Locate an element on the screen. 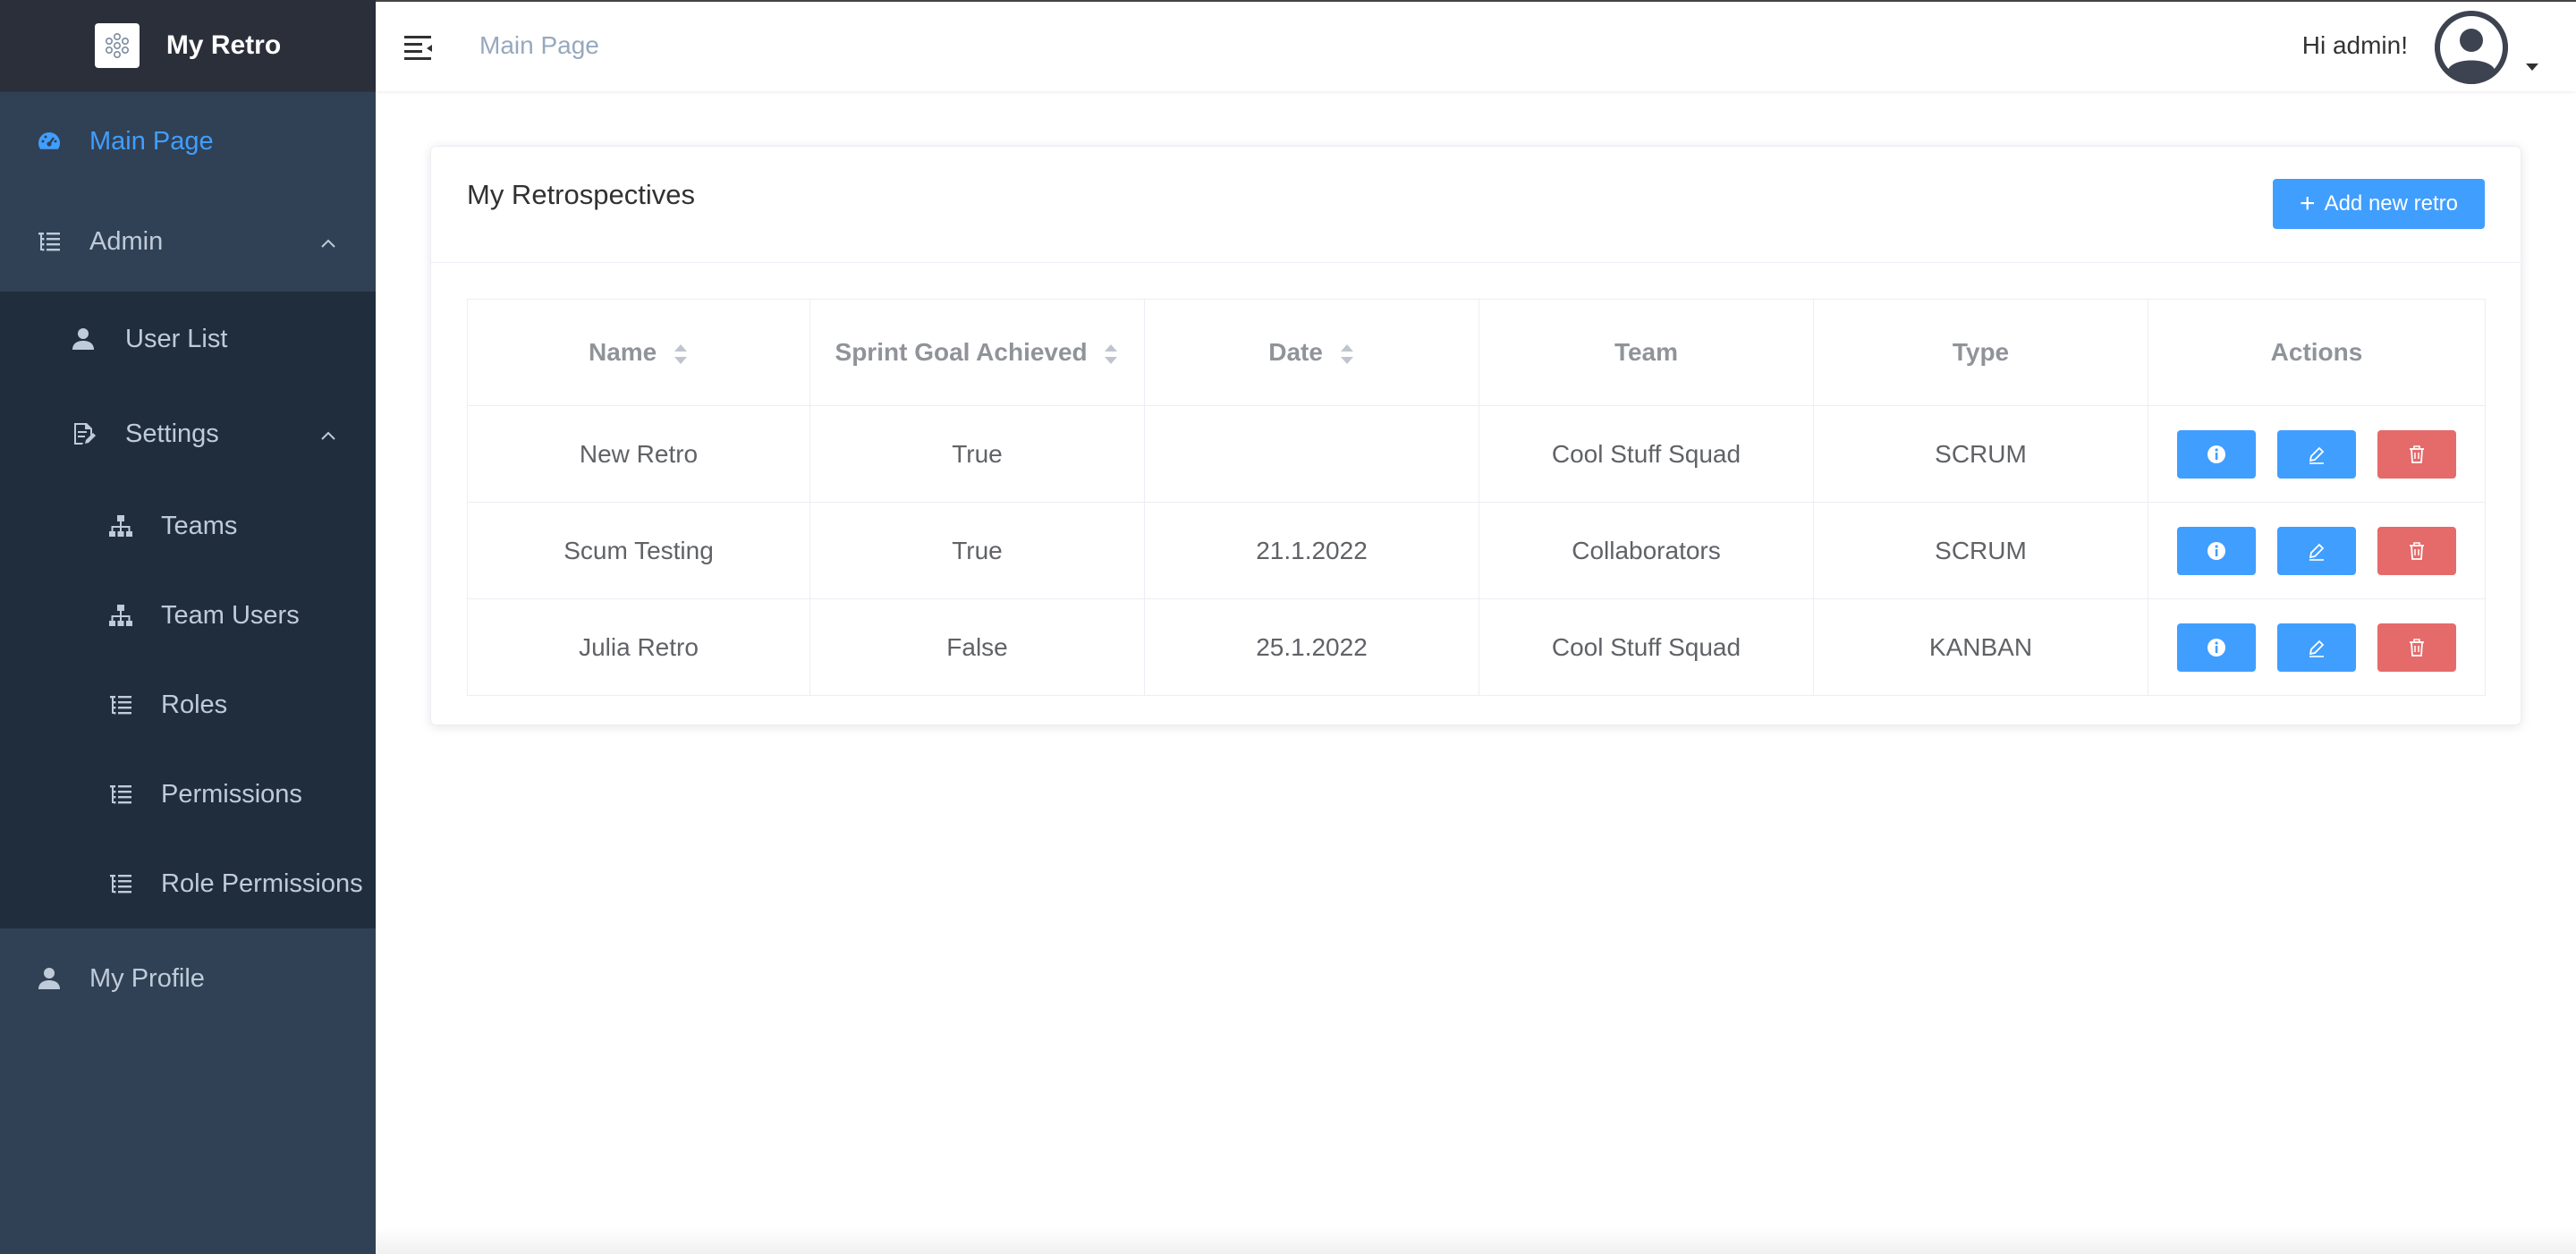 The image size is (2576, 1254). flower-logo-icon is located at coordinates (117, 45).